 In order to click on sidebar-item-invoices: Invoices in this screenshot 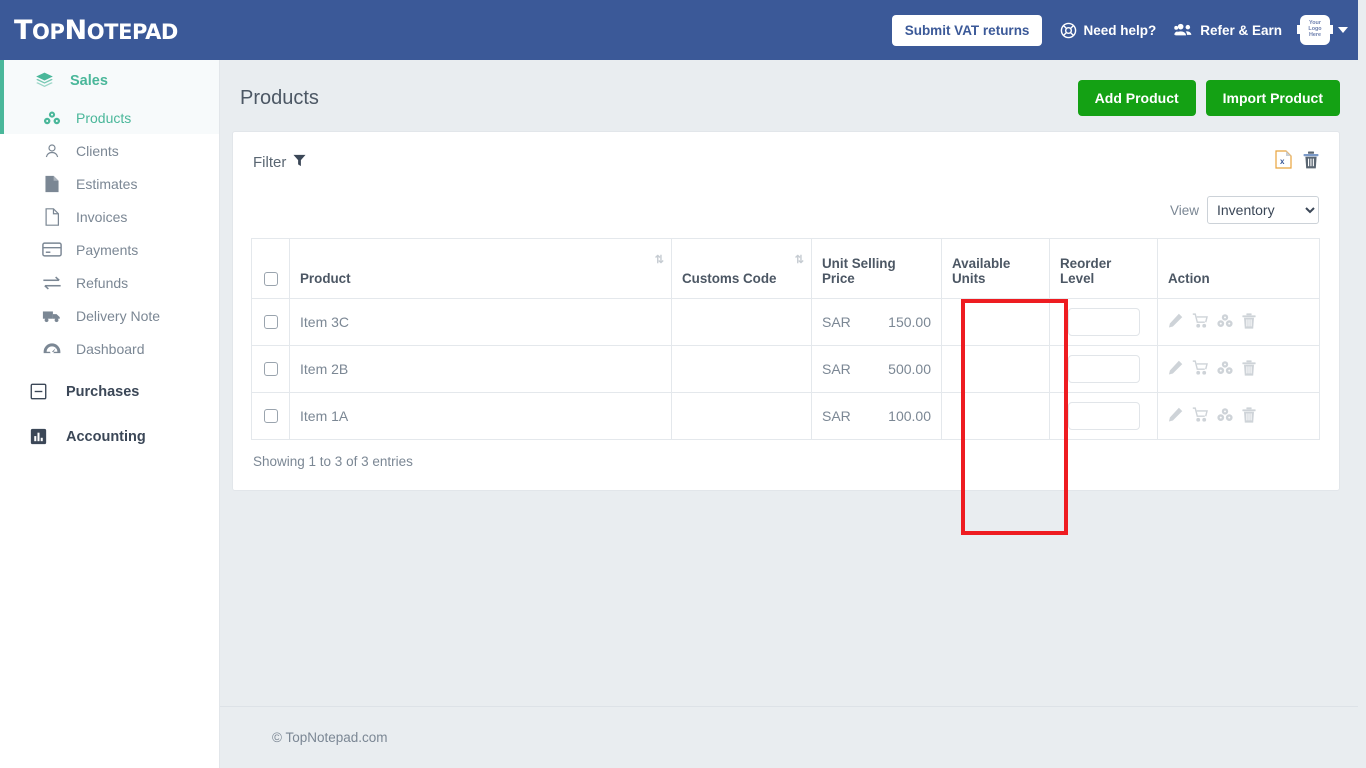, I will do `click(109, 216)`.